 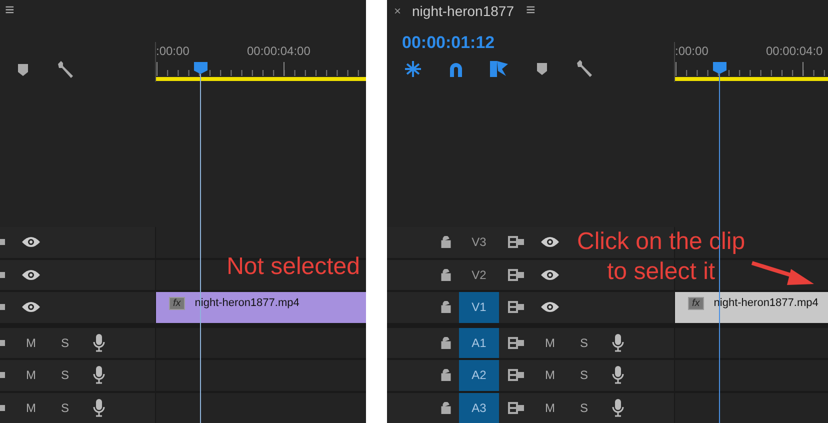 What do you see at coordinates (479, 307) in the screenshot?
I see `track-target: V1` at bounding box center [479, 307].